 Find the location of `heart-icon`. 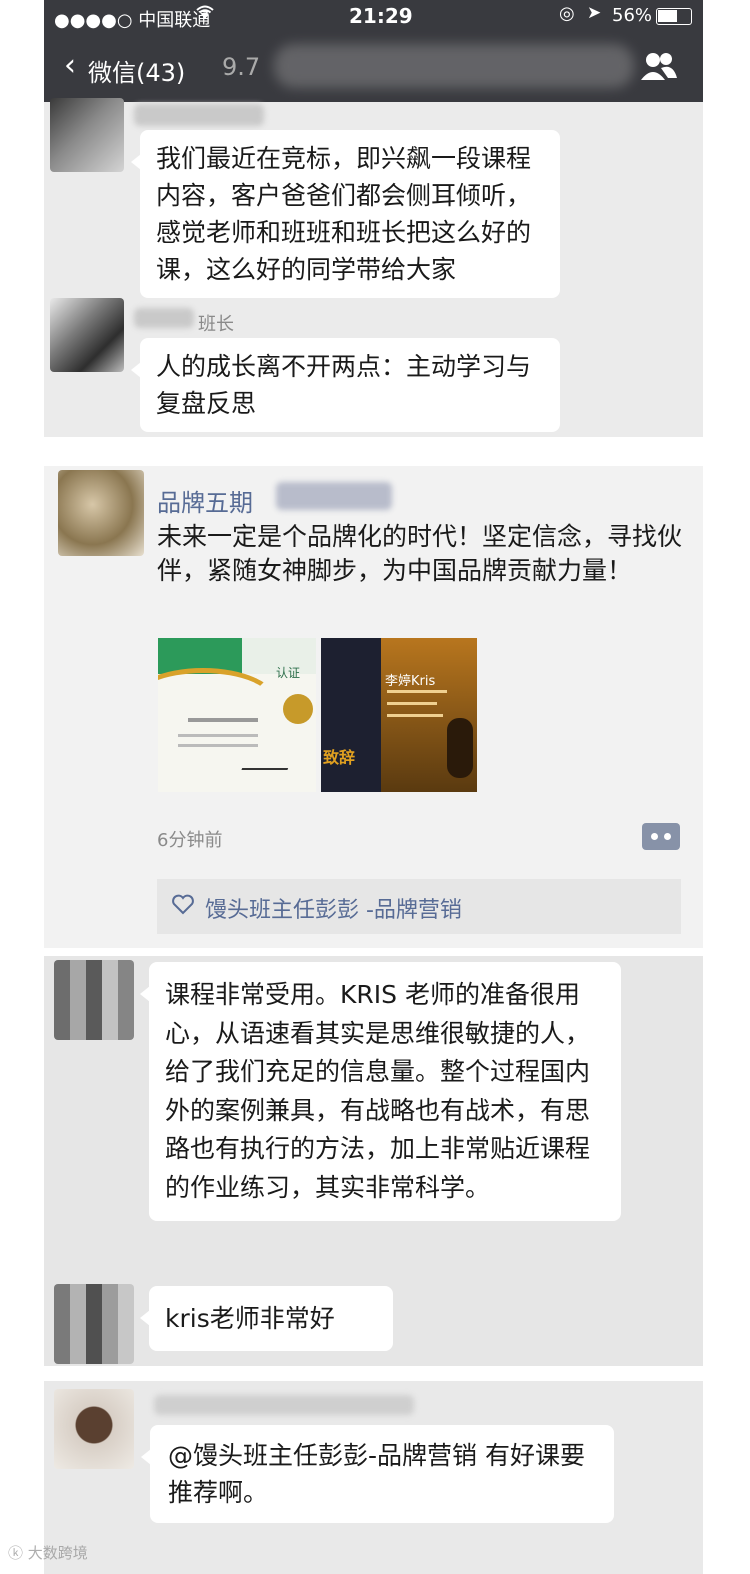

heart-icon is located at coordinates (183, 906).